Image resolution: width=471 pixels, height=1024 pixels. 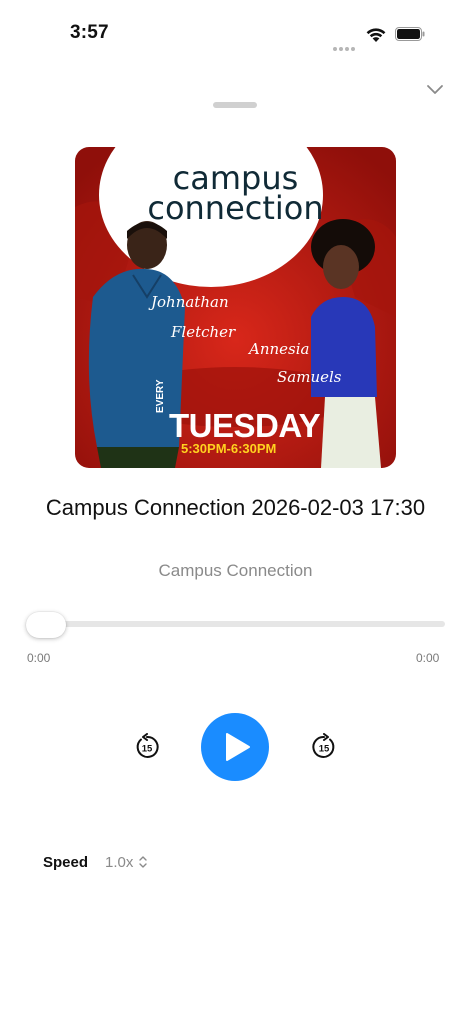 What do you see at coordinates (279, 349) in the screenshot?
I see `host2-first-name: Annesia` at bounding box center [279, 349].